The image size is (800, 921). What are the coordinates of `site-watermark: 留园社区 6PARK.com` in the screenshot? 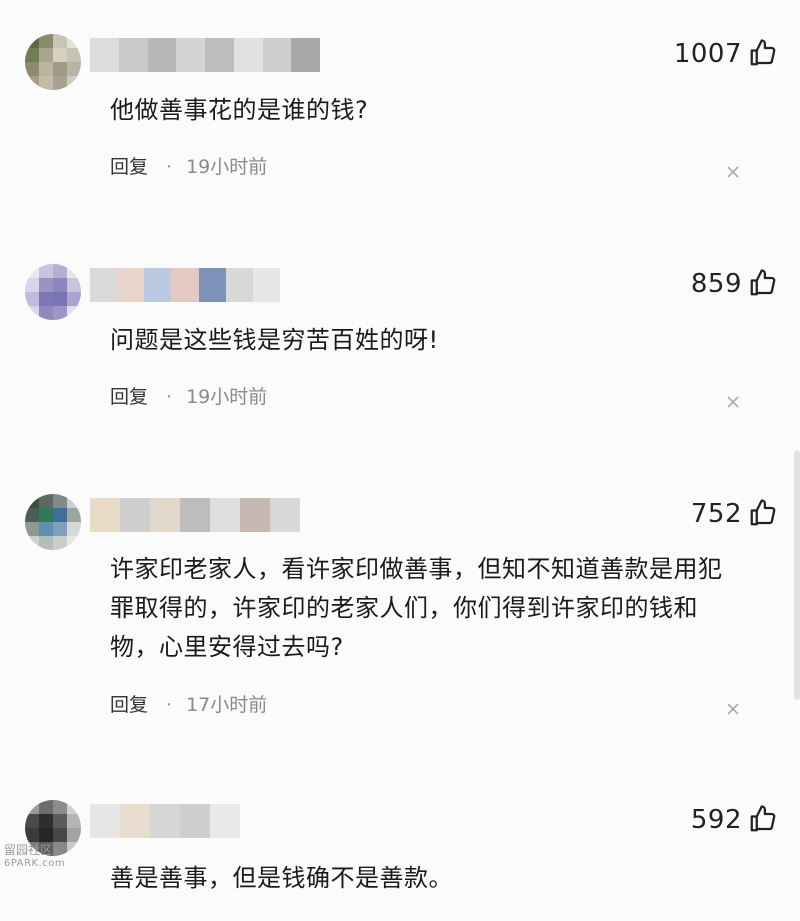 It's located at (34, 857).